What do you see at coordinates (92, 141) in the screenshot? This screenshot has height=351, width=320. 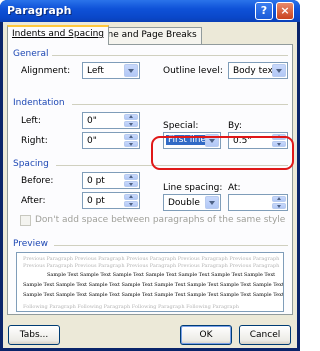 I see `right-indent-value: 0"` at bounding box center [92, 141].